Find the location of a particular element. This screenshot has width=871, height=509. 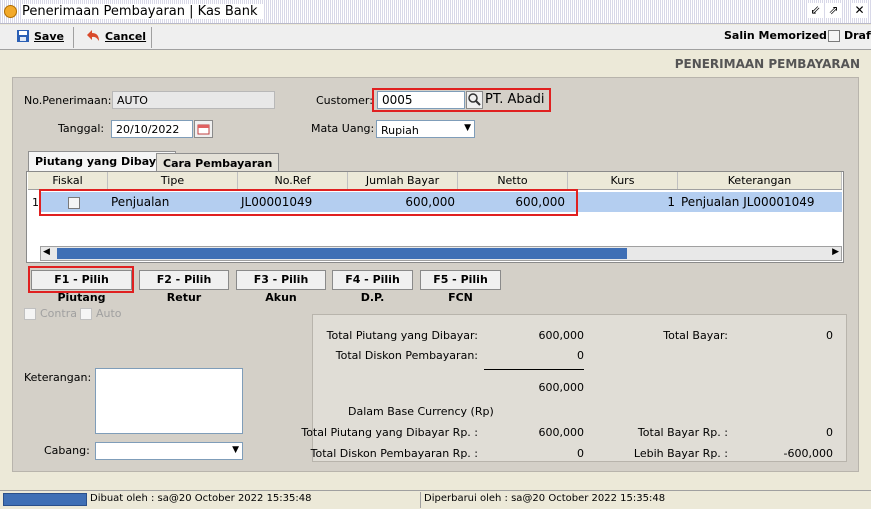

restore-icon: ⇙ is located at coordinates (815, 10).